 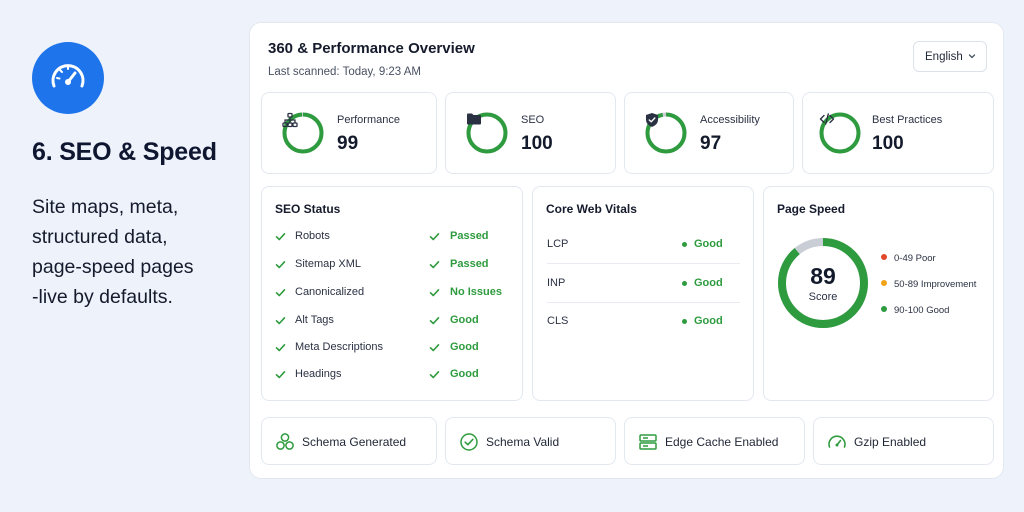 I want to click on vital-row: INP Good, so click(x=643, y=284).